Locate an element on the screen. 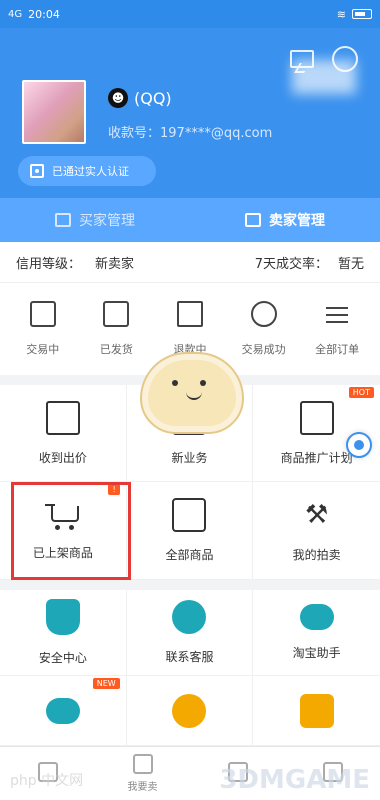 This screenshot has width=380, height=800. grid-my-auction-label: 我的拍卖 is located at coordinates (316, 555).